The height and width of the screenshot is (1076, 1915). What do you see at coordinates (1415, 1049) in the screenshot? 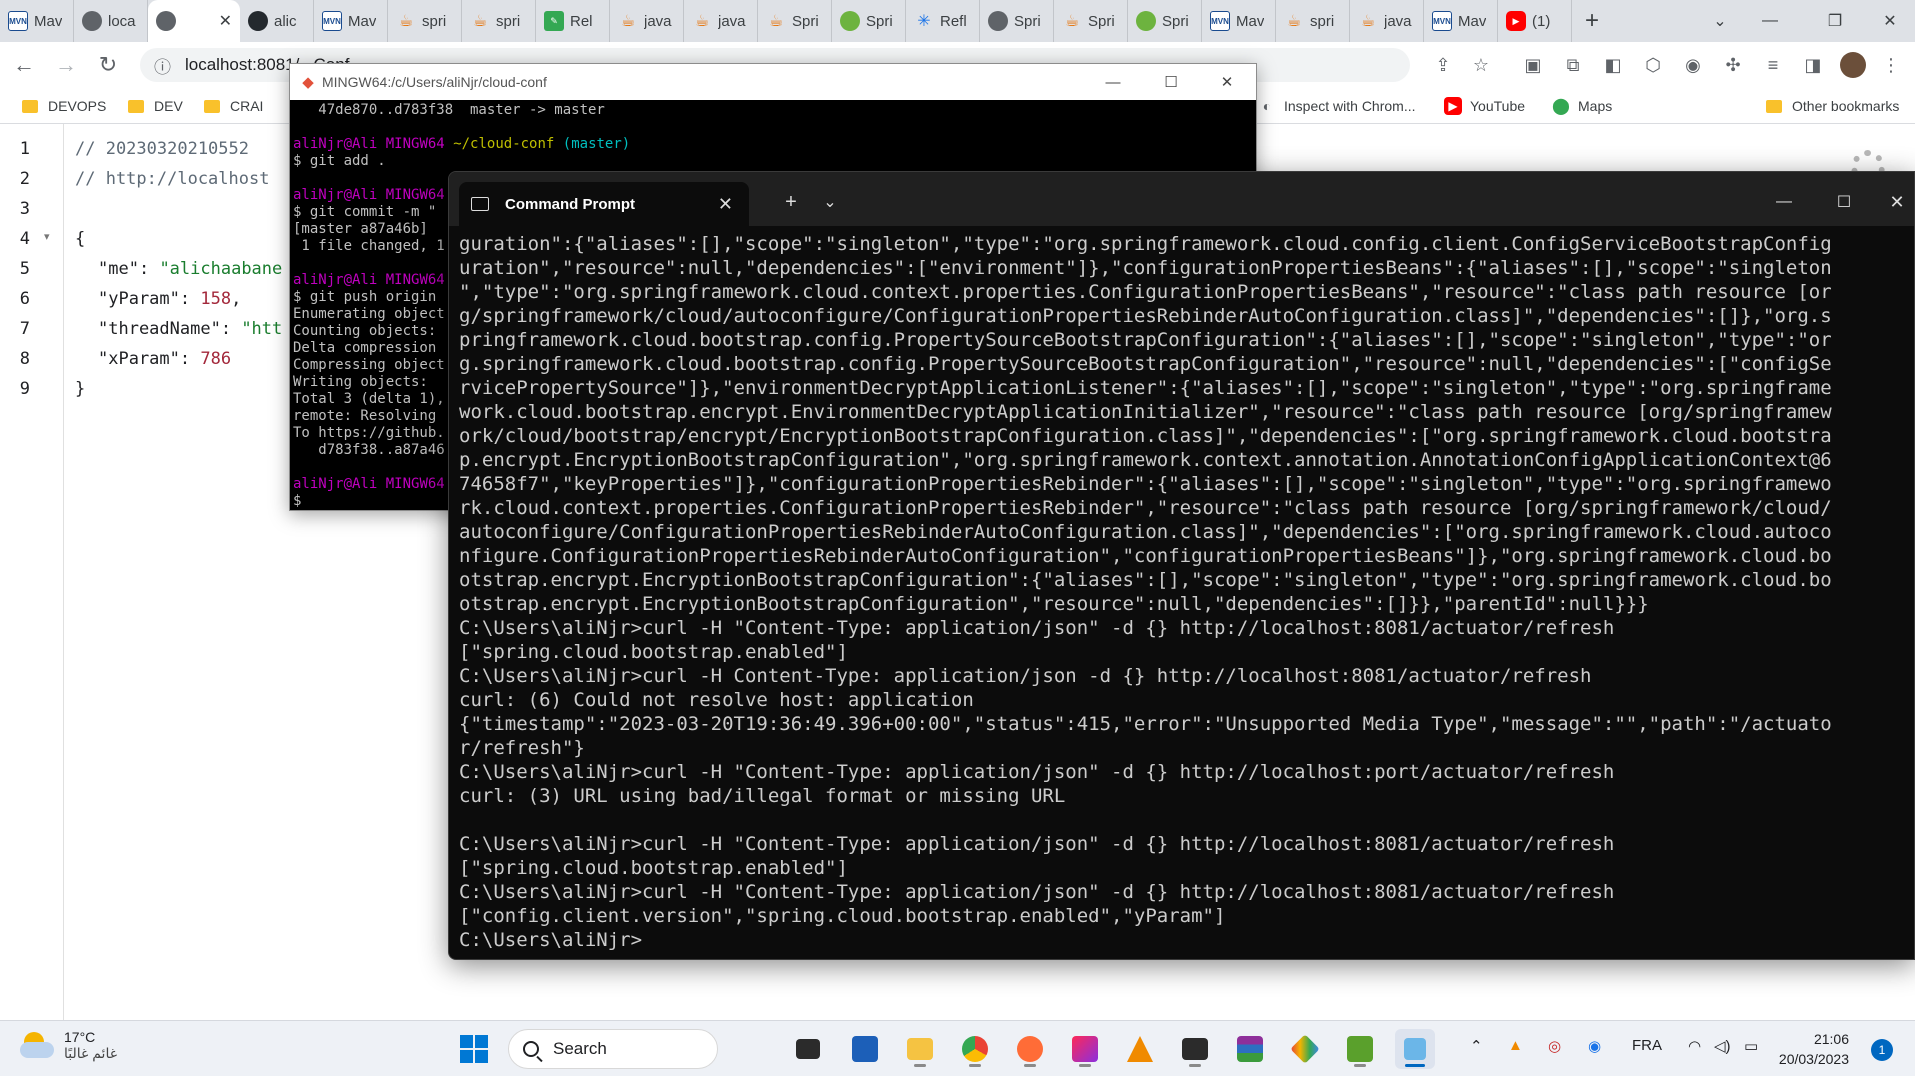
I see `taskbar-git-bash` at bounding box center [1415, 1049].